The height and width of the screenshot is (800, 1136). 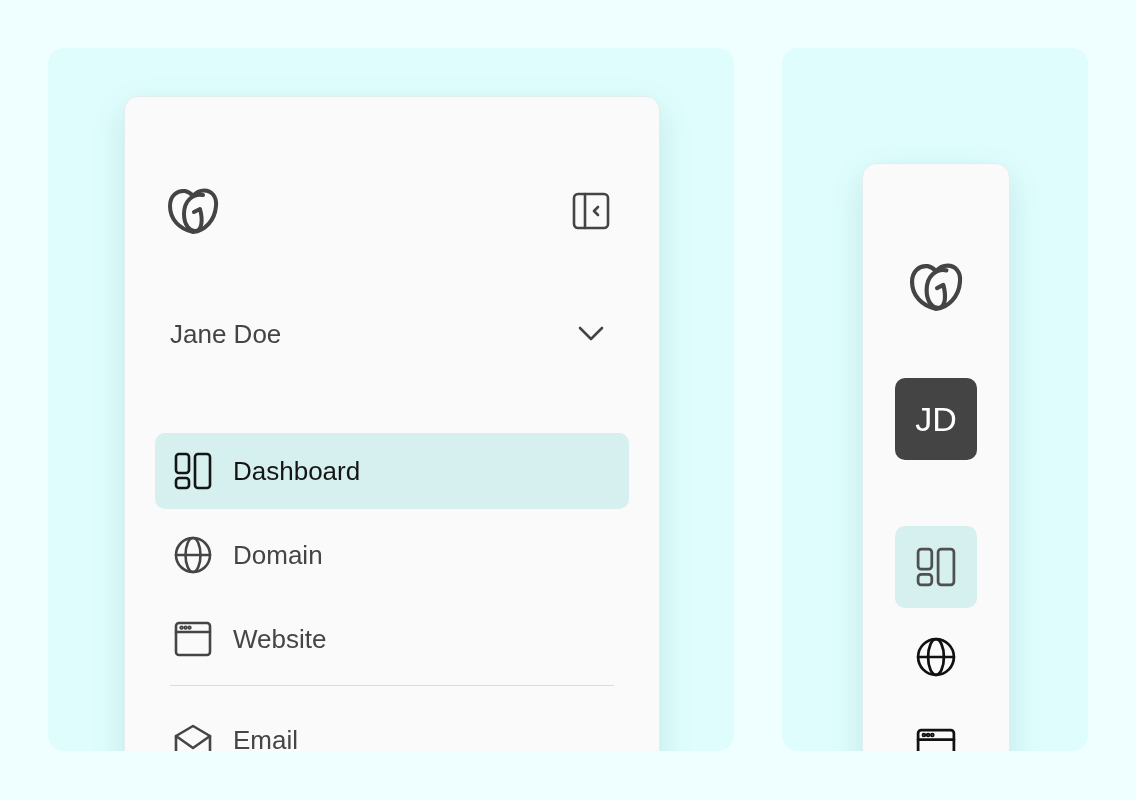 I want to click on browser-window-icon, so click(x=193, y=639).